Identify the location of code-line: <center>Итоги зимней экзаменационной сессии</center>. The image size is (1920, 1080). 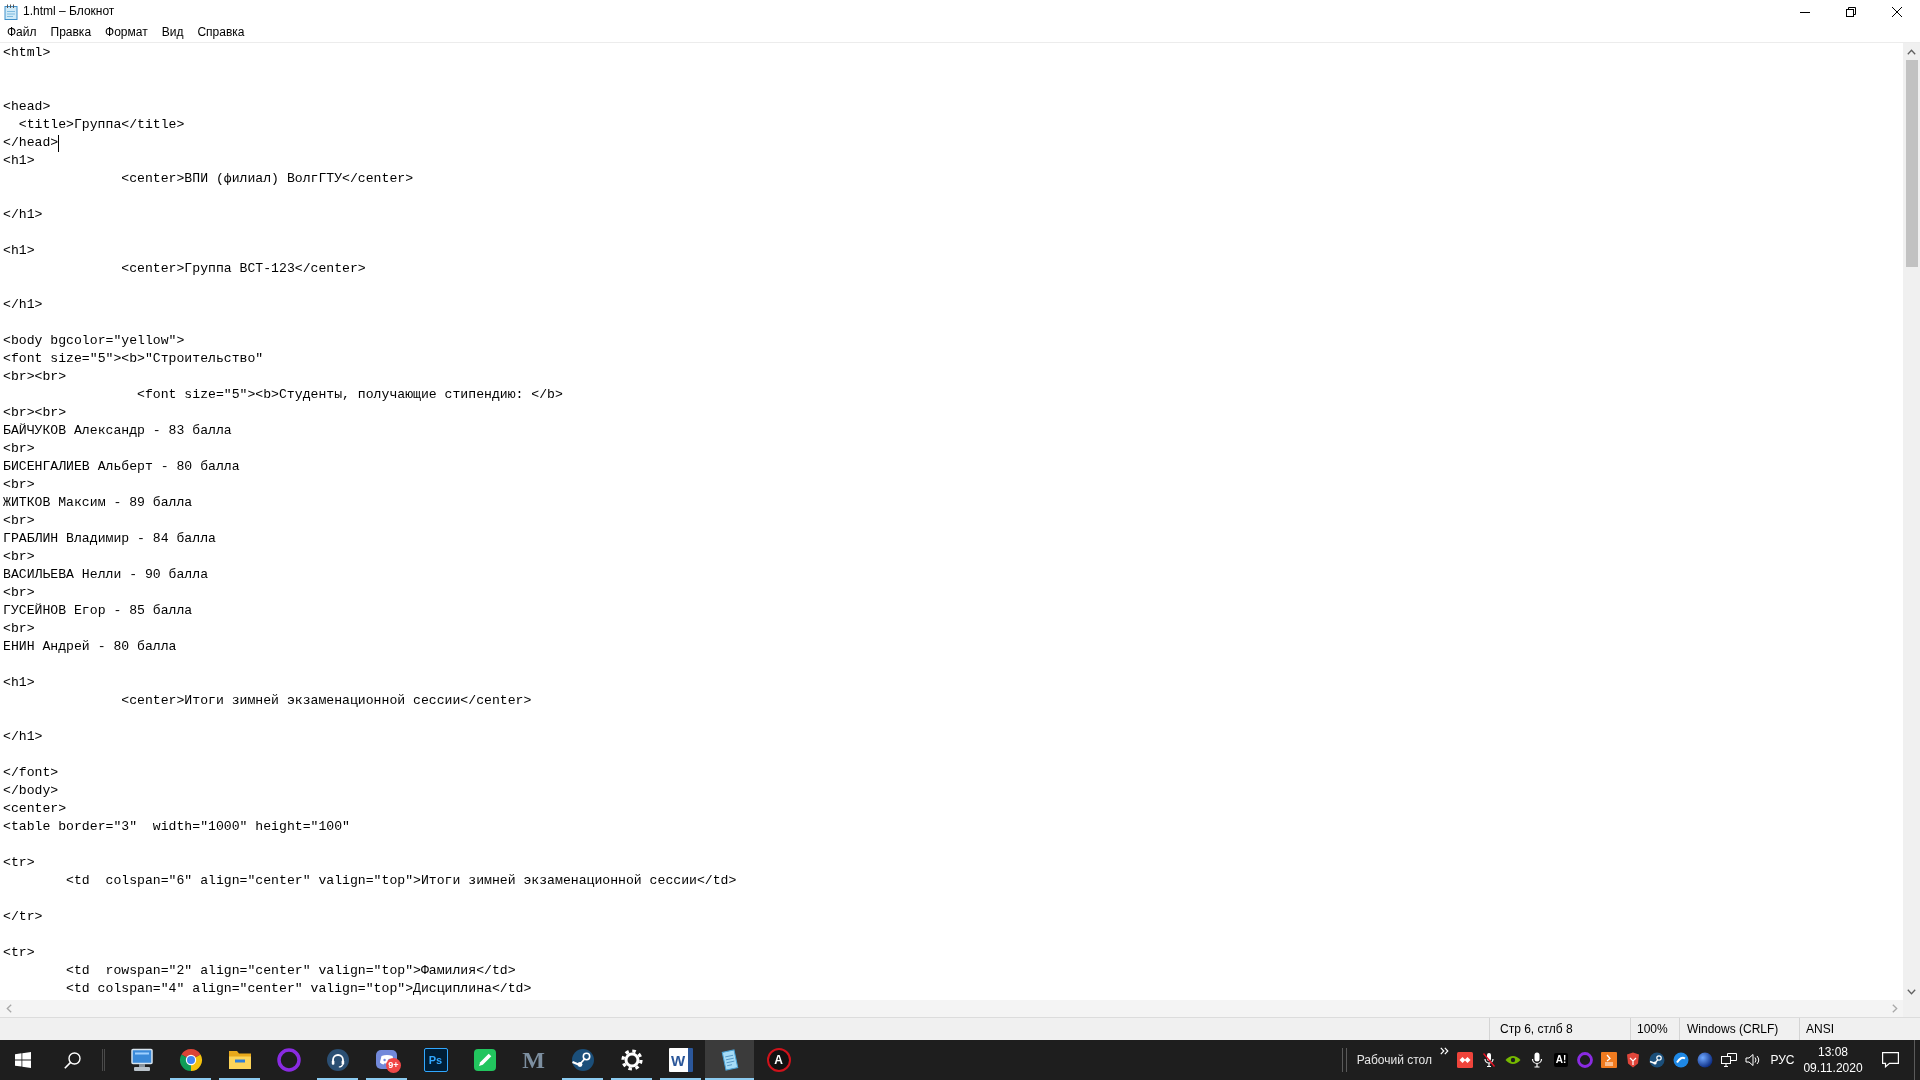
(326, 701).